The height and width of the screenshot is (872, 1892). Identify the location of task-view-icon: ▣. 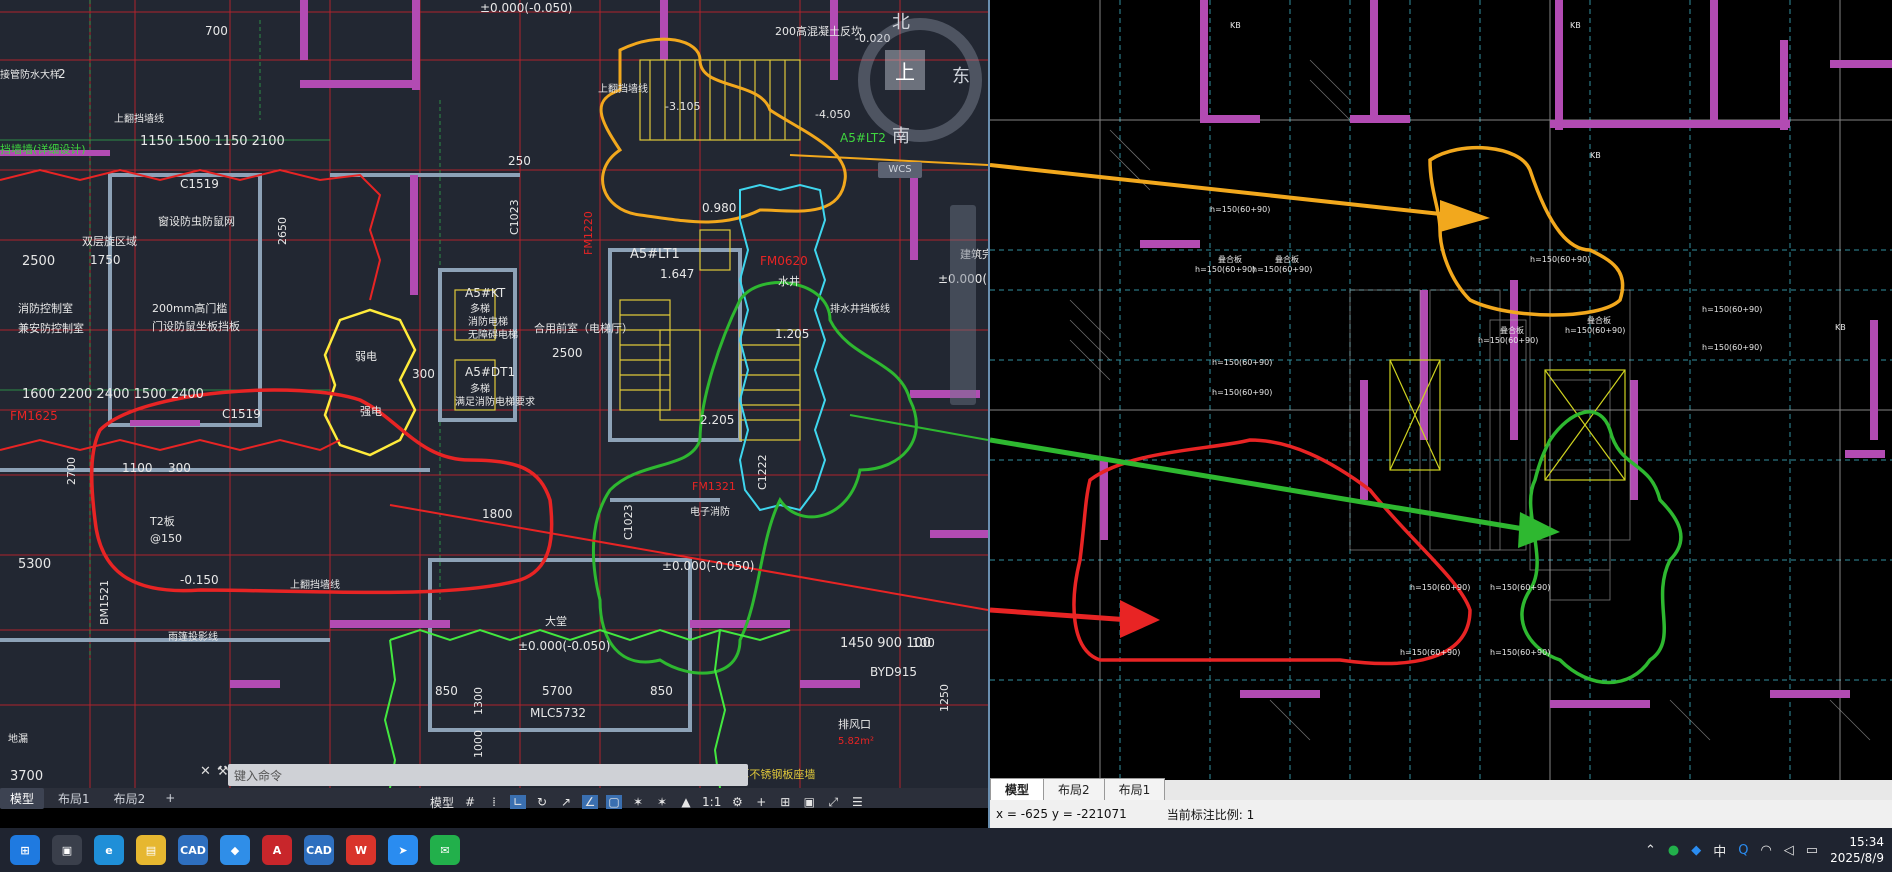
(67, 850).